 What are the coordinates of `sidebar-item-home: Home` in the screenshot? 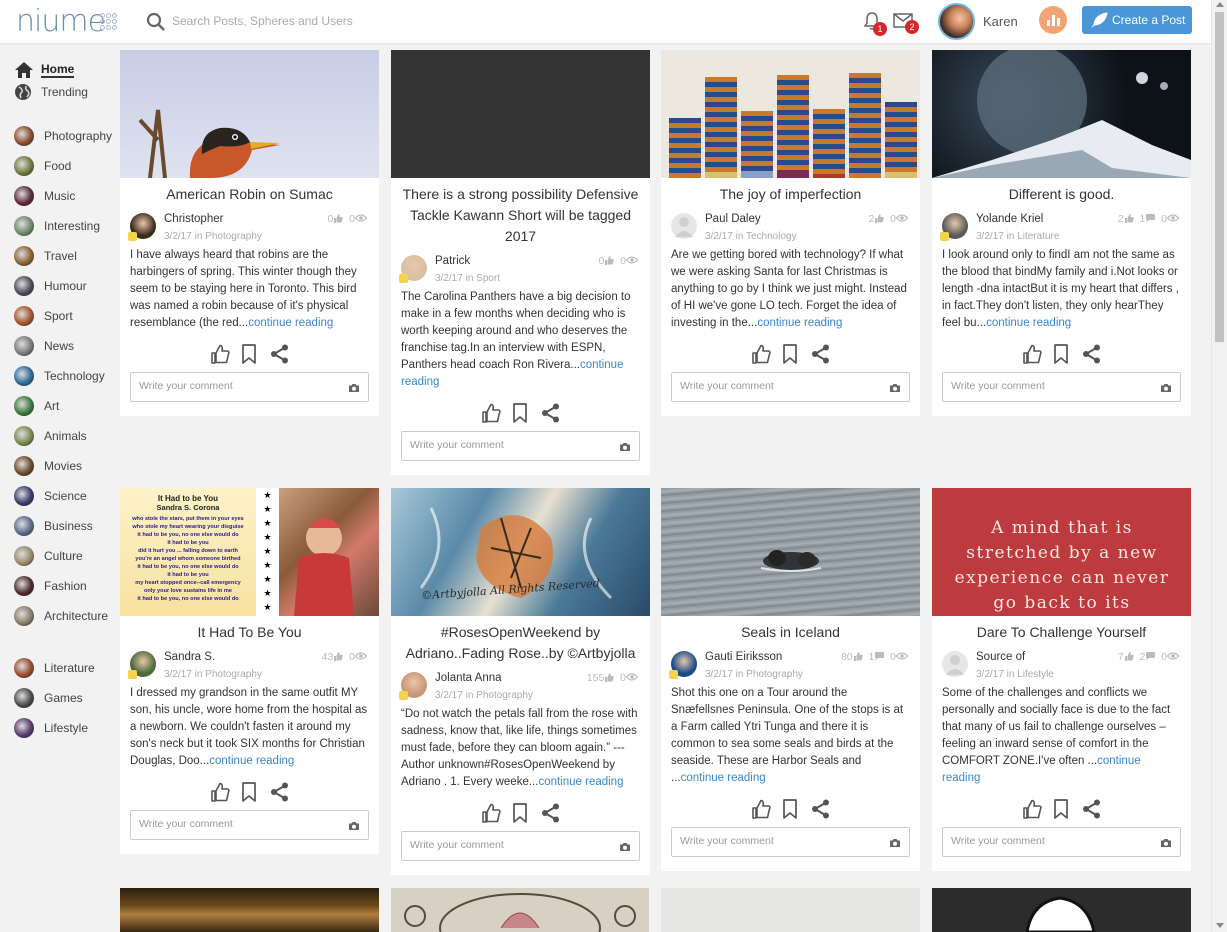 It's located at (44, 70).